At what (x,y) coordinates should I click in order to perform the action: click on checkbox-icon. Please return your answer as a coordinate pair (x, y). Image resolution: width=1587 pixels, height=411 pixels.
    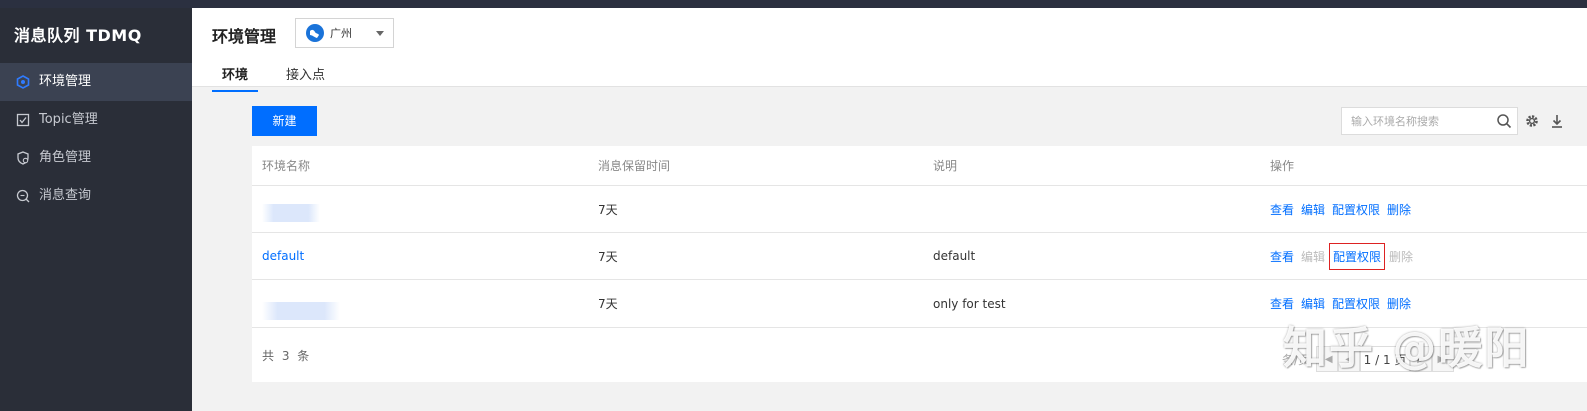
    Looking at the image, I should click on (23, 120).